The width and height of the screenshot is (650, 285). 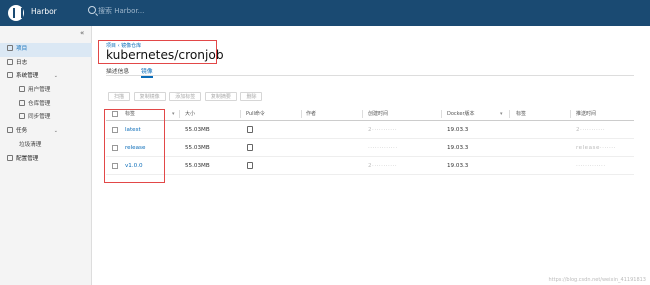 I want to click on brand-name: Harbor, so click(x=44, y=11).